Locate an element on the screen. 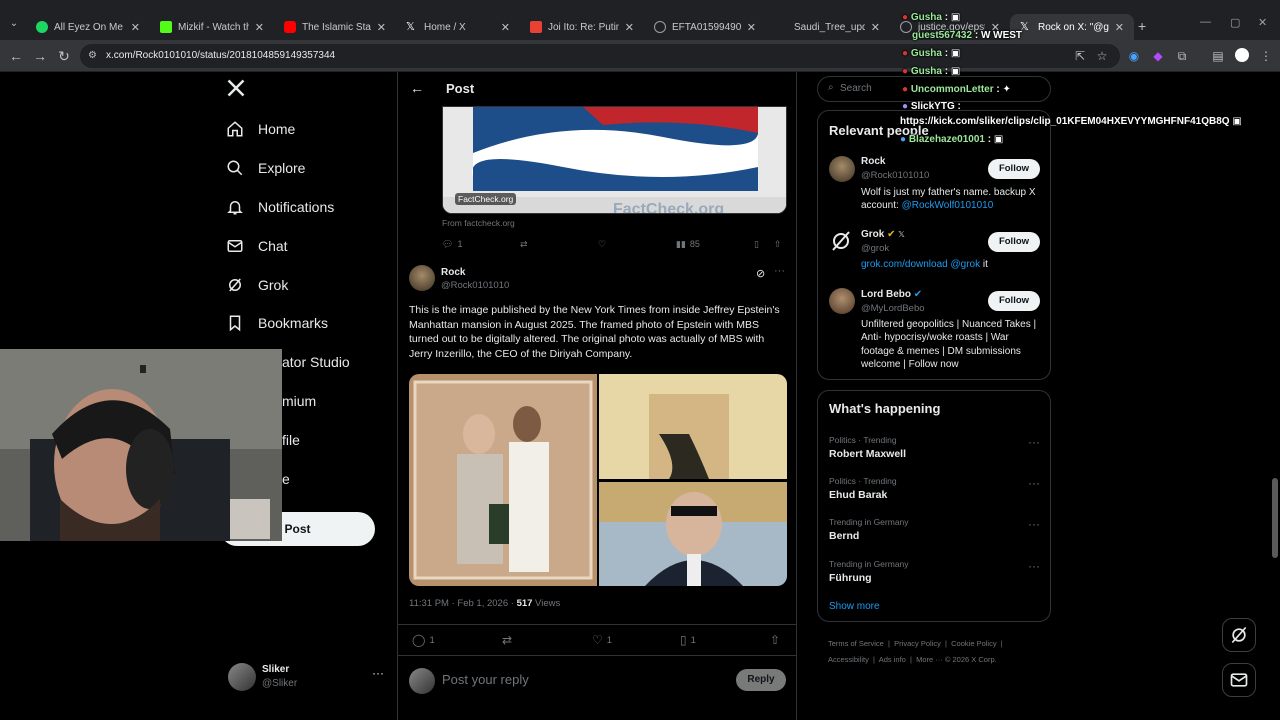 Image resolution: width=1280 pixels, height=720 pixels. bookmark-icon: ▯ is located at coordinates (756, 244).